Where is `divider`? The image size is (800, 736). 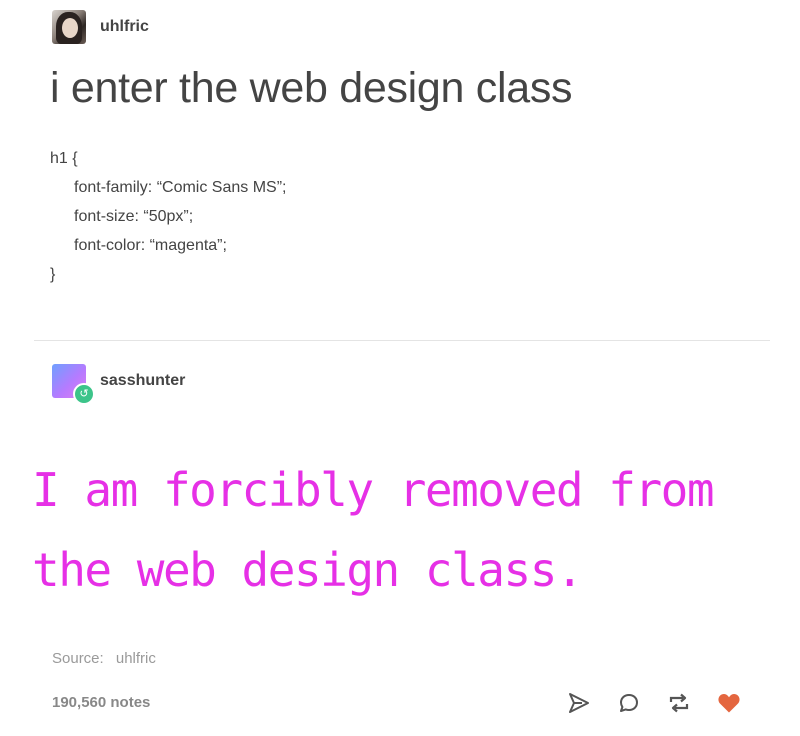
divider is located at coordinates (402, 340).